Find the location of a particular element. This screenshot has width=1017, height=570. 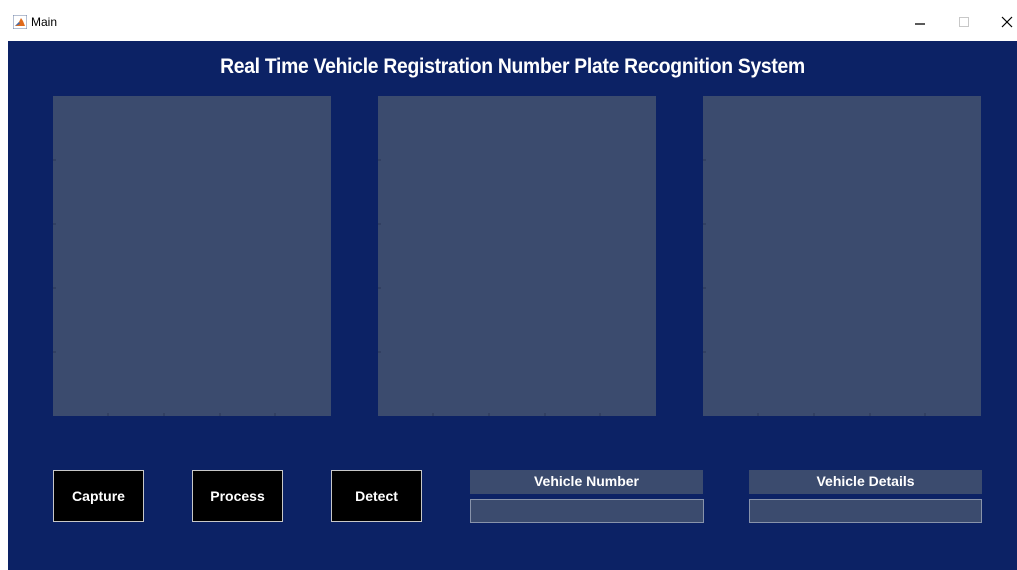

minimize-icon is located at coordinates (920, 24).